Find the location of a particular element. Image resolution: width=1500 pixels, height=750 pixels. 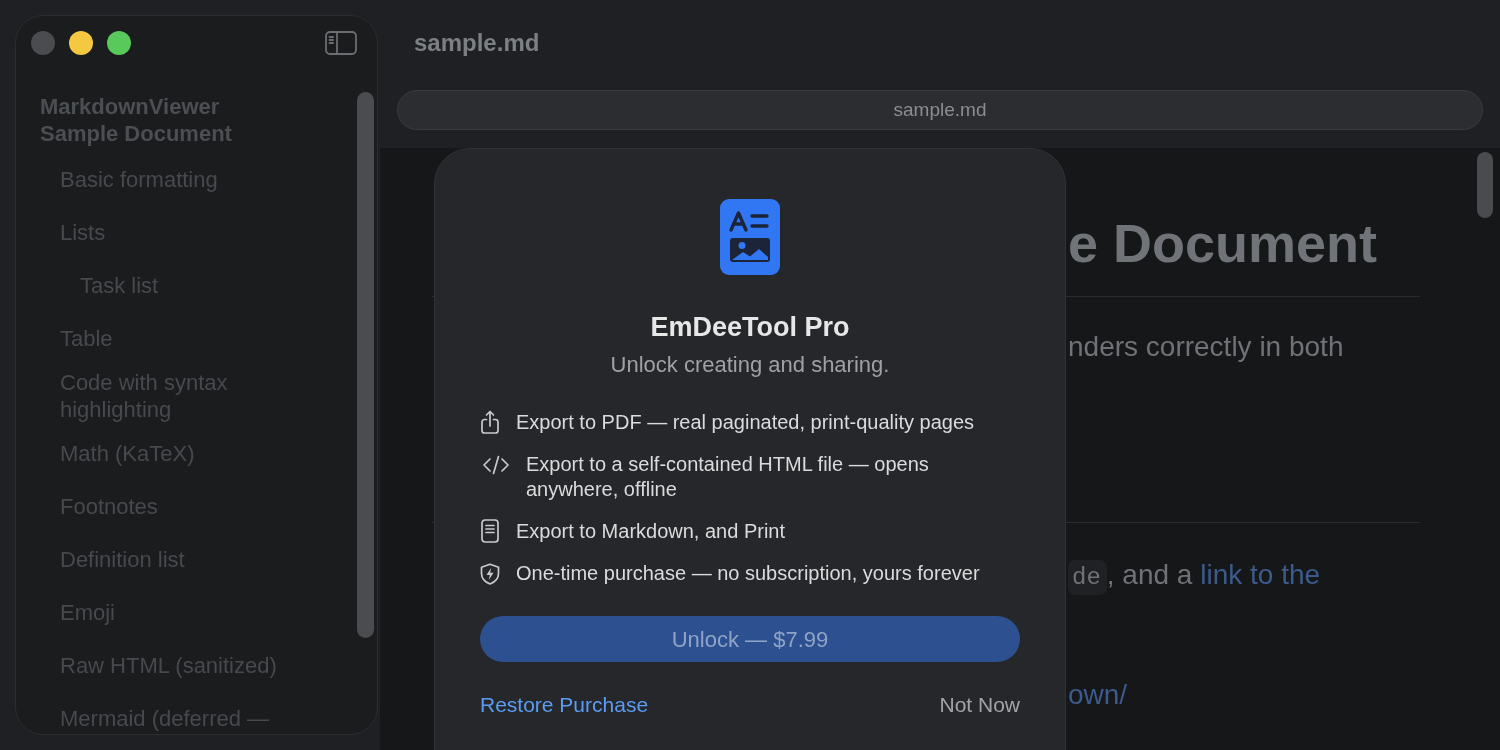

feature-text: Export to a self-contained HTML file — opens anywhere, offline is located at coordinates (728, 477).